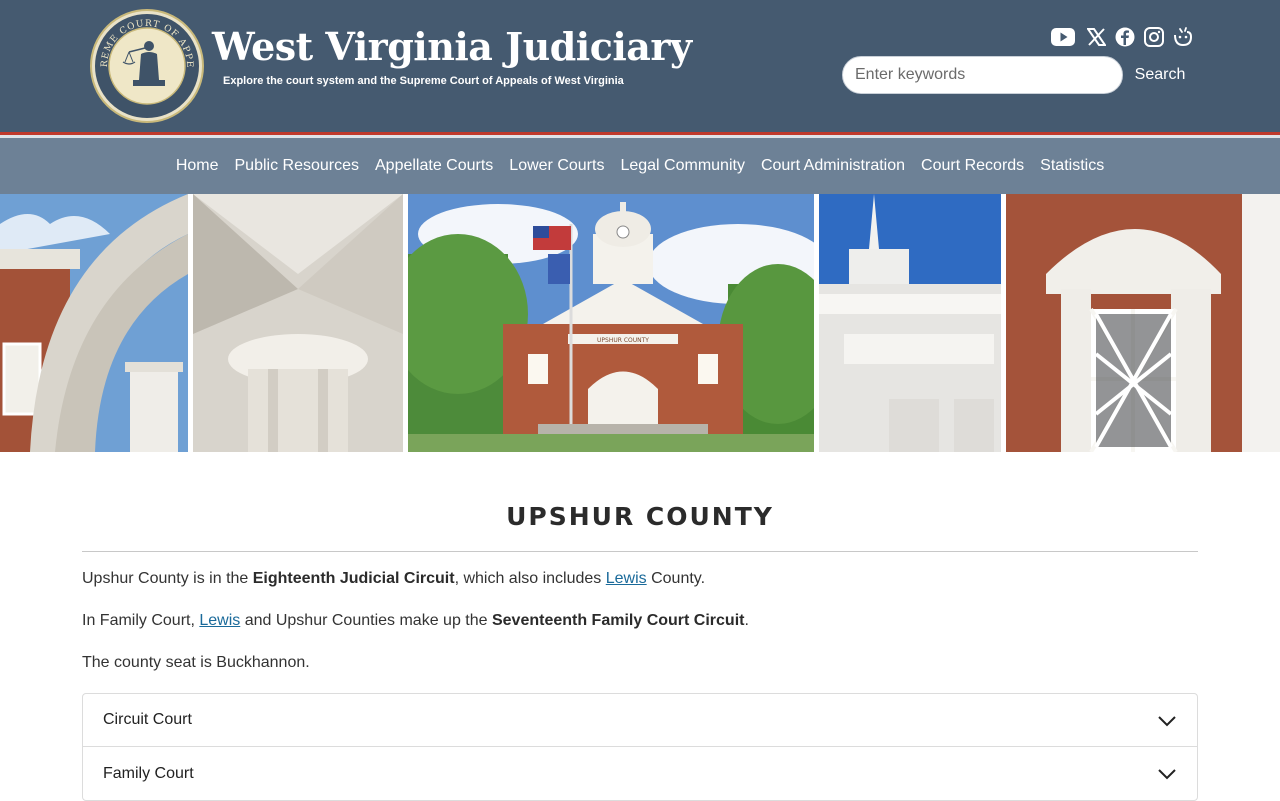 This screenshot has width=1280, height=801. Describe the element at coordinates (640, 516) in the screenshot. I see `page-title: UPSHUR COUNTY` at that location.